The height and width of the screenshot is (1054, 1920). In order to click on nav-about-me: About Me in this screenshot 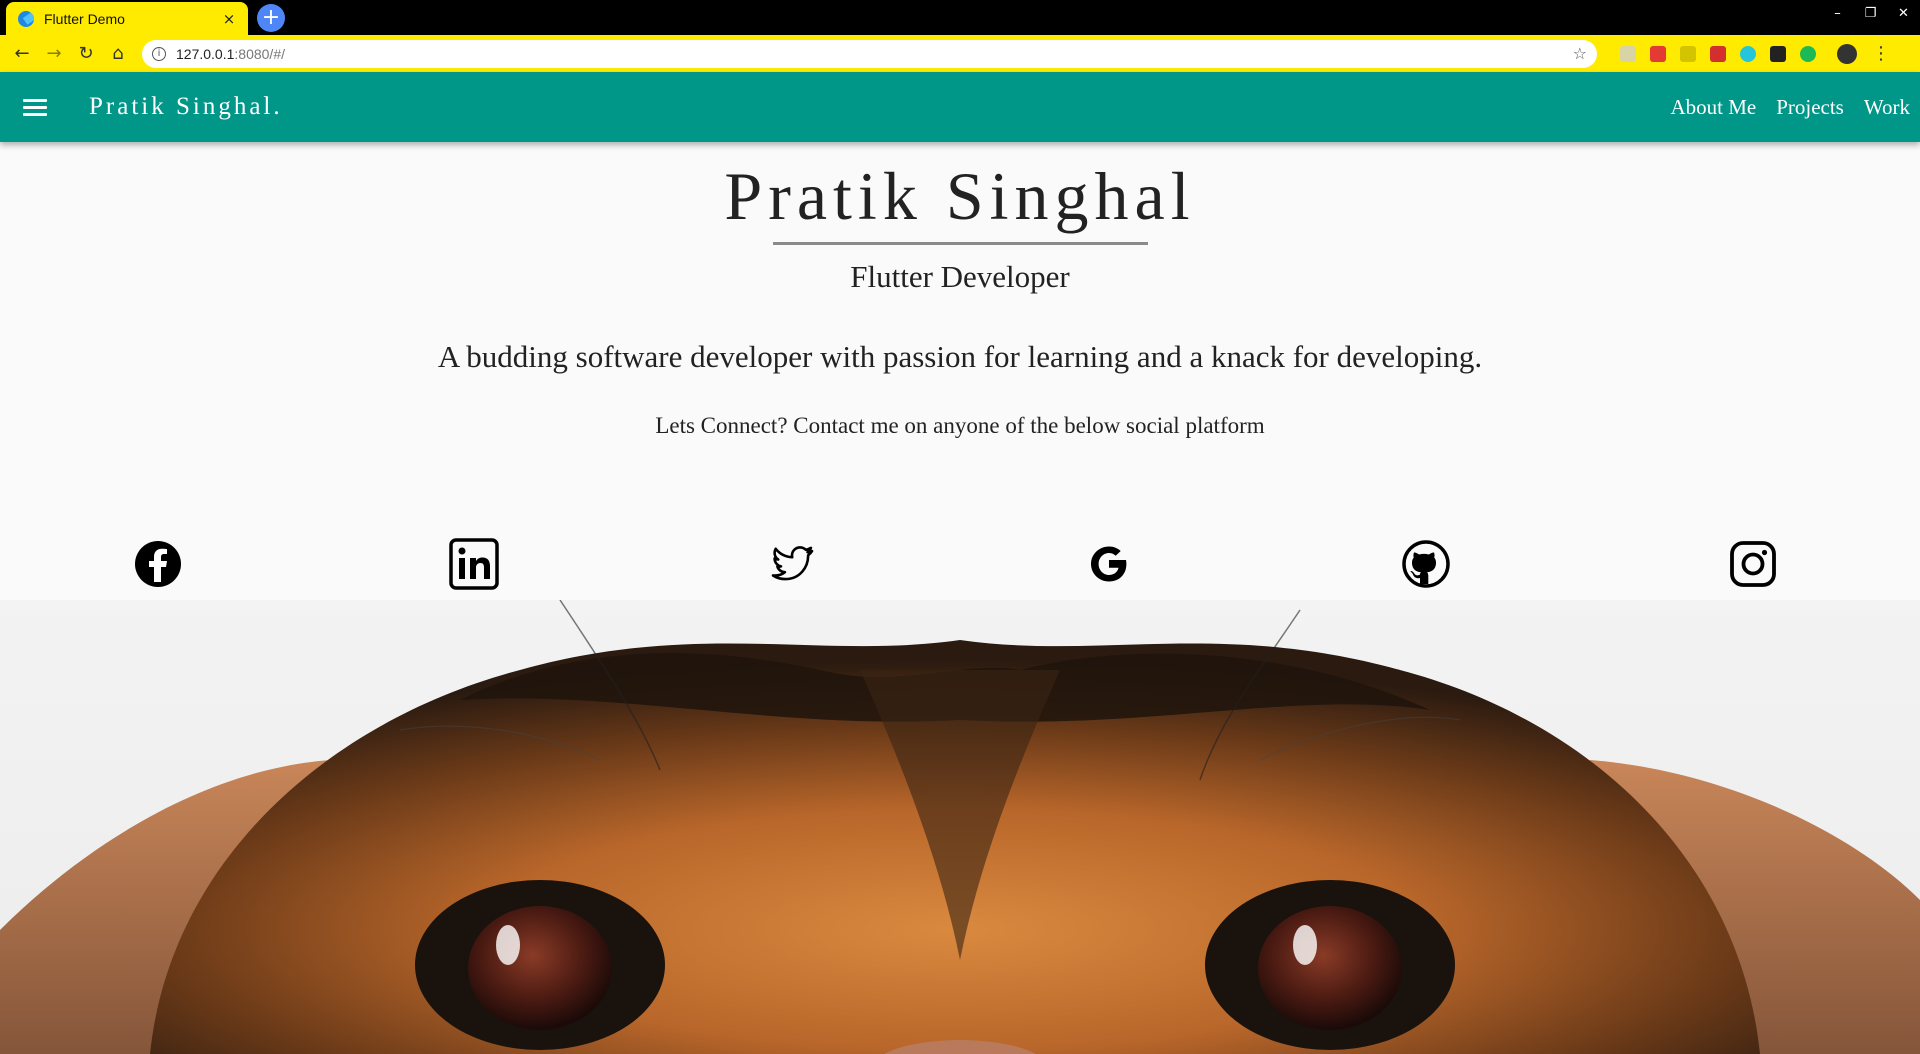, I will do `click(1713, 107)`.